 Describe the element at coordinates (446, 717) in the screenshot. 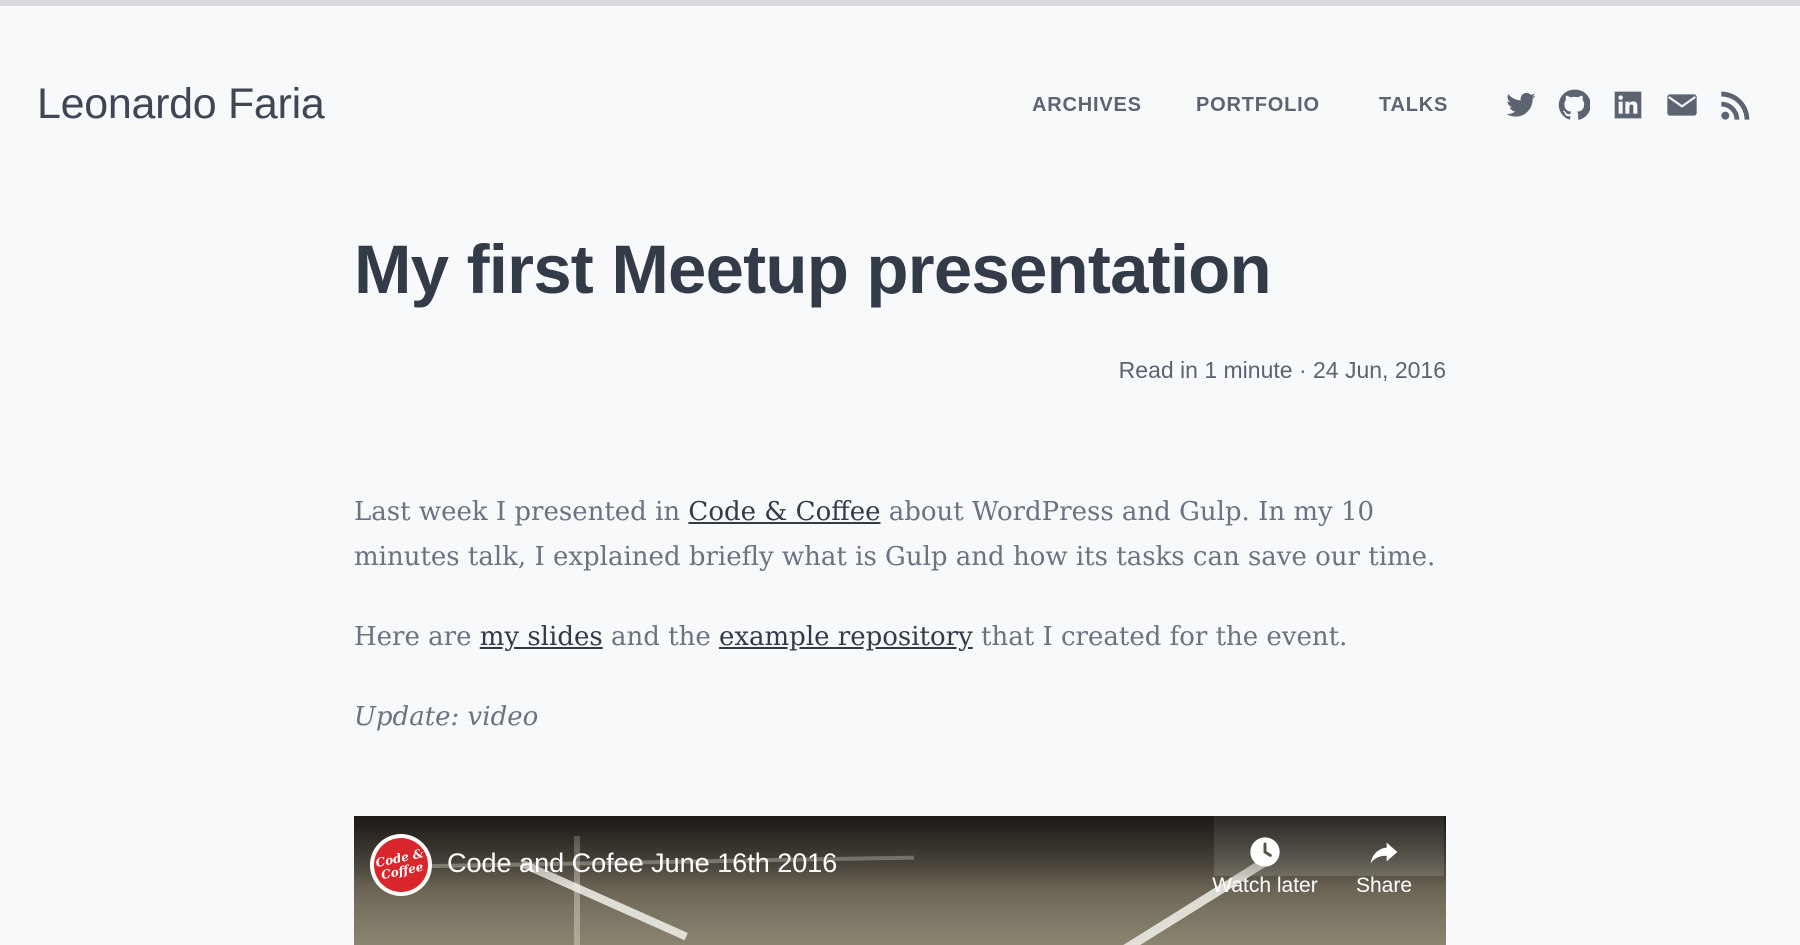

I see `update-text: Update: video` at that location.